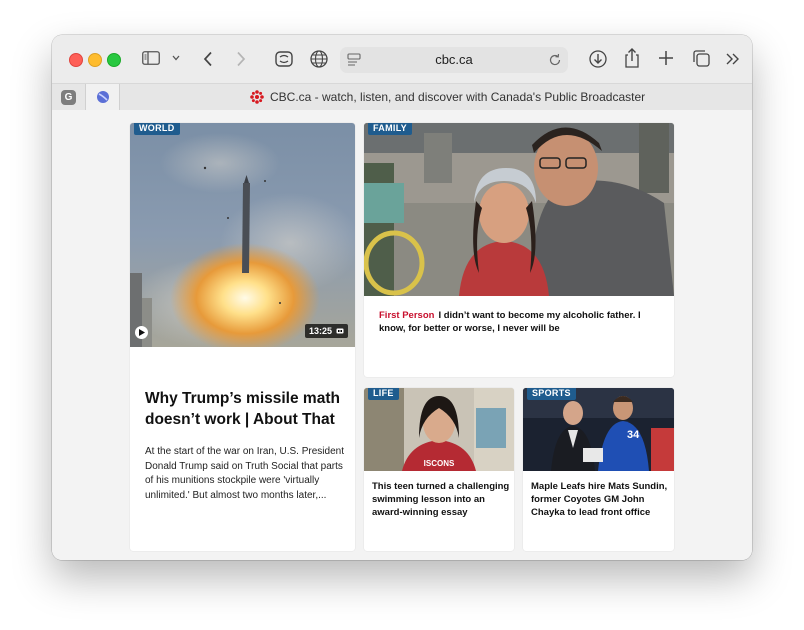 The image size is (804, 630). Describe the element at coordinates (555, 60) in the screenshot. I see `reload-icon` at that location.